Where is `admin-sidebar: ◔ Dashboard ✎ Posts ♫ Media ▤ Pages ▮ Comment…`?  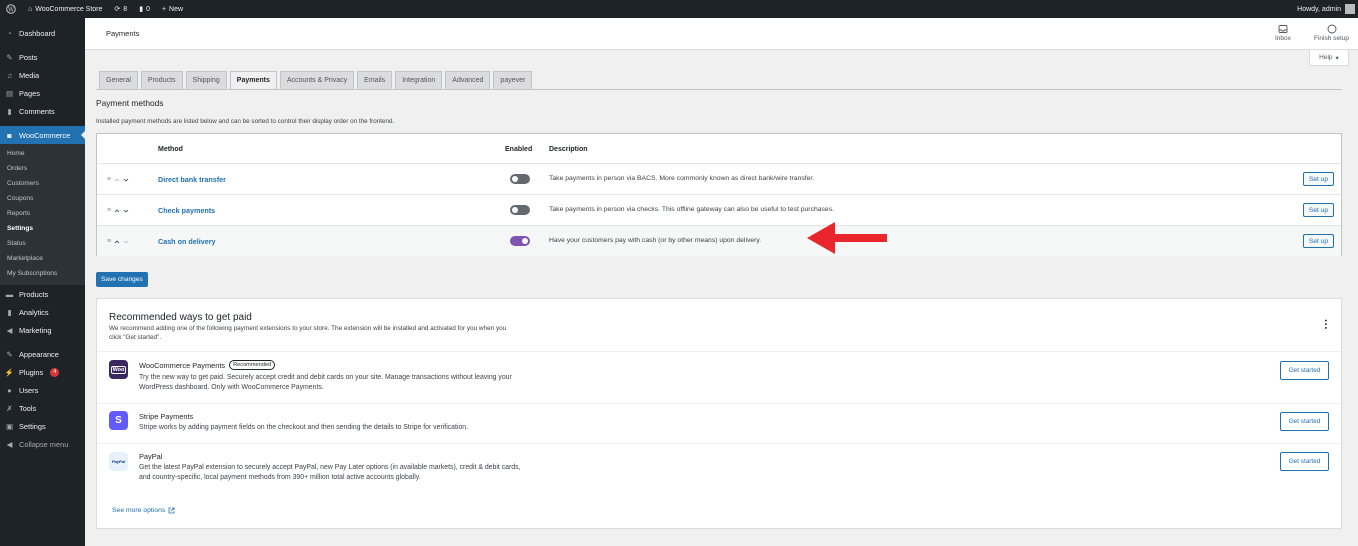
admin-sidebar: ◔ Dashboard ✎ Posts ♫ Media ▤ Pages ▮ Comment… is located at coordinates (42, 282).